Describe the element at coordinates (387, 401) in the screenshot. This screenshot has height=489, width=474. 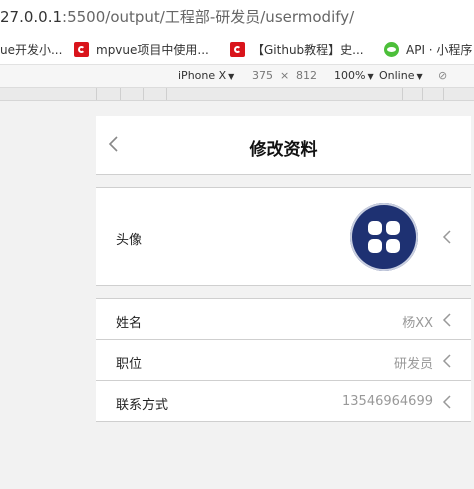
I see `contact-value: 13546964699` at that location.